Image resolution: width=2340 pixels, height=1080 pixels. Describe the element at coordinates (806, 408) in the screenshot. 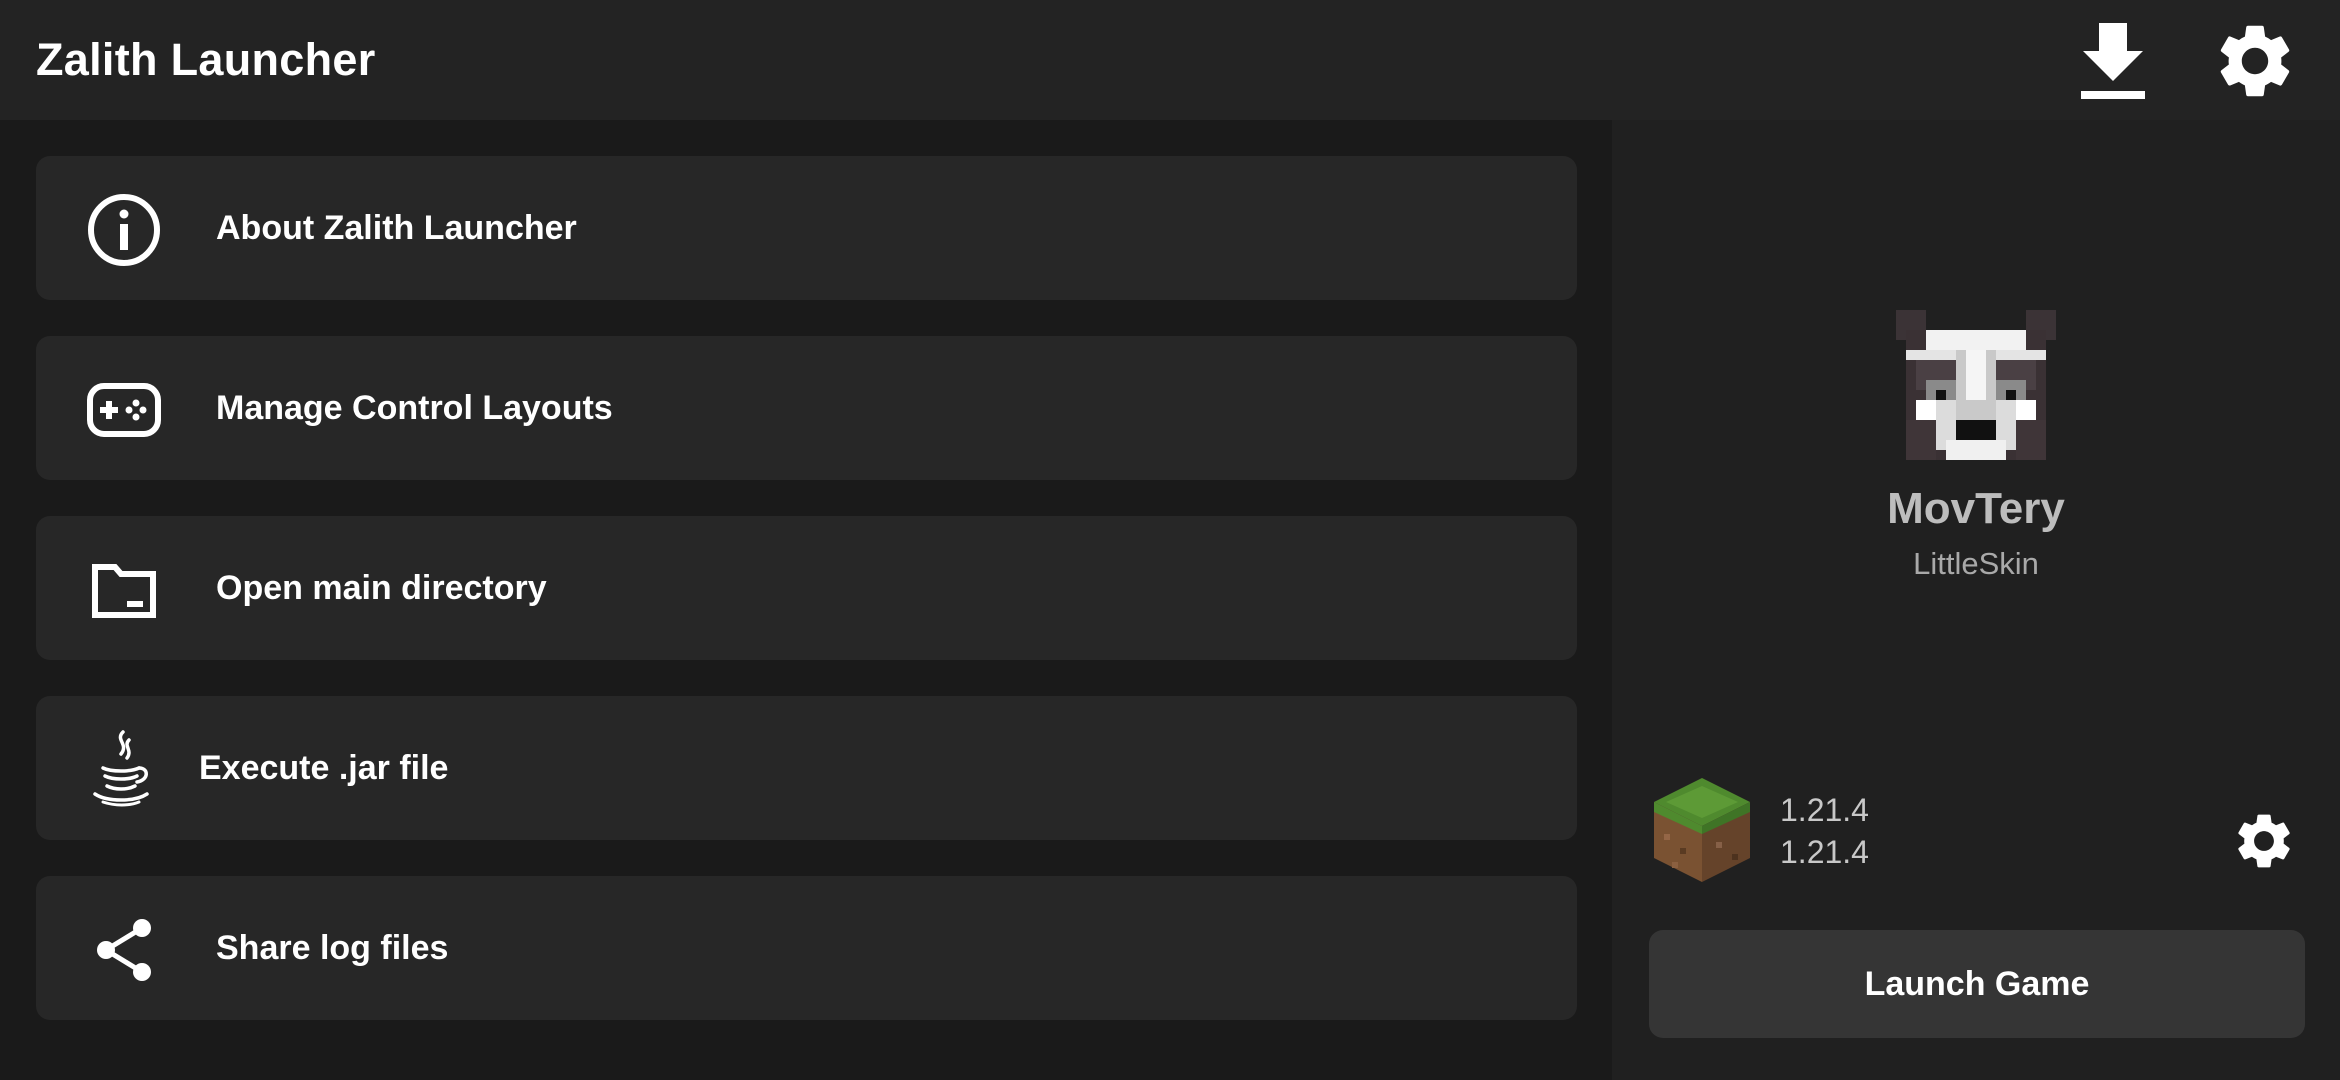

I see `menu-item-control-layouts: Manage Control Layouts` at that location.